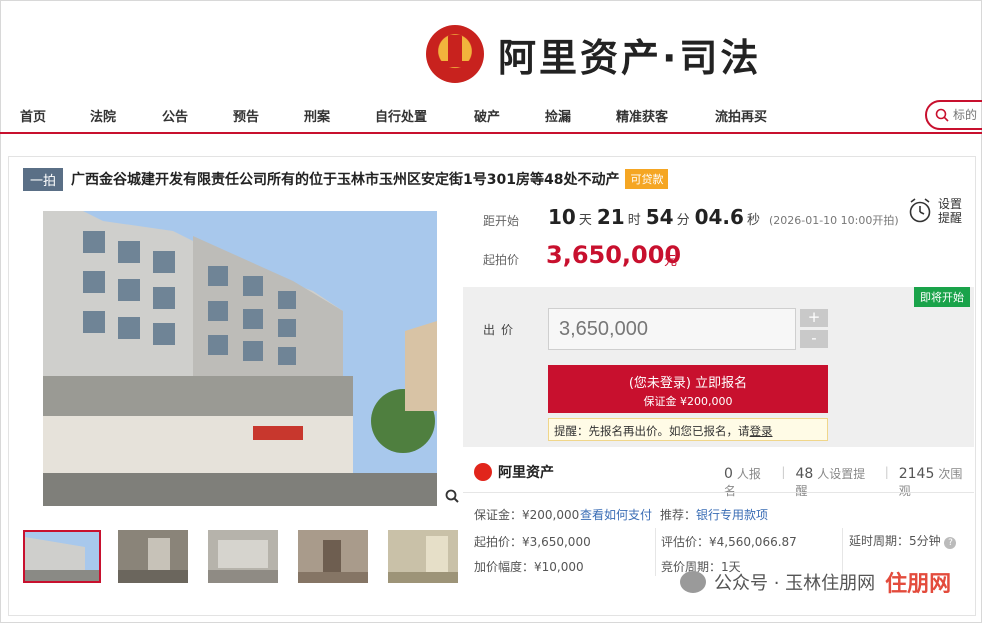 Image resolution: width=982 pixels, height=623 pixels. I want to click on nav-item-home: 首页, so click(33, 115).